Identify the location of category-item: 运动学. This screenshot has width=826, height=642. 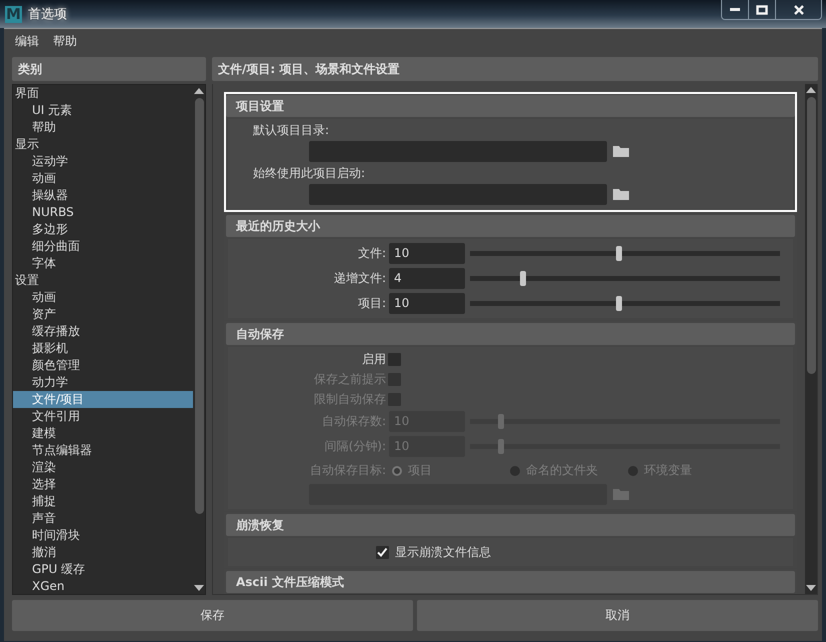
(103, 161).